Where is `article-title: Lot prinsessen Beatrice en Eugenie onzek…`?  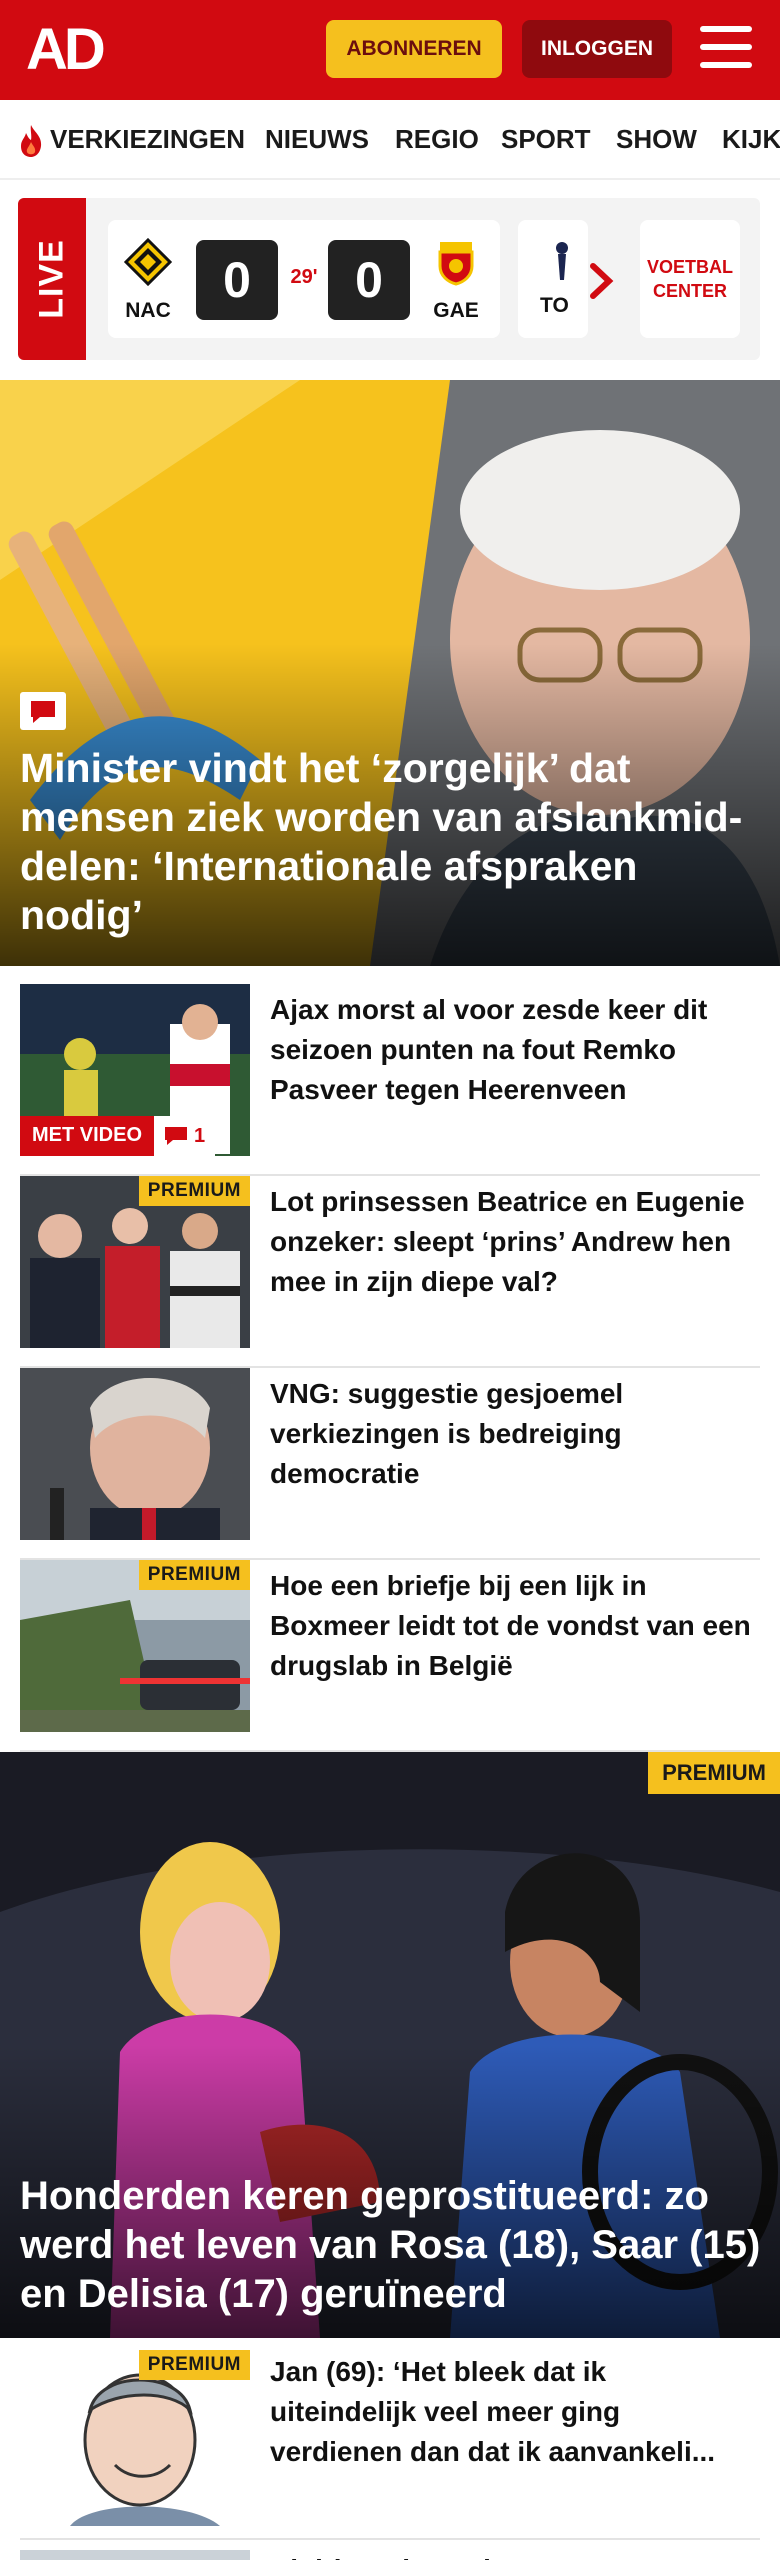 article-title: Lot prinsessen Beatrice en Eugenie onzek… is located at coordinates (515, 1242).